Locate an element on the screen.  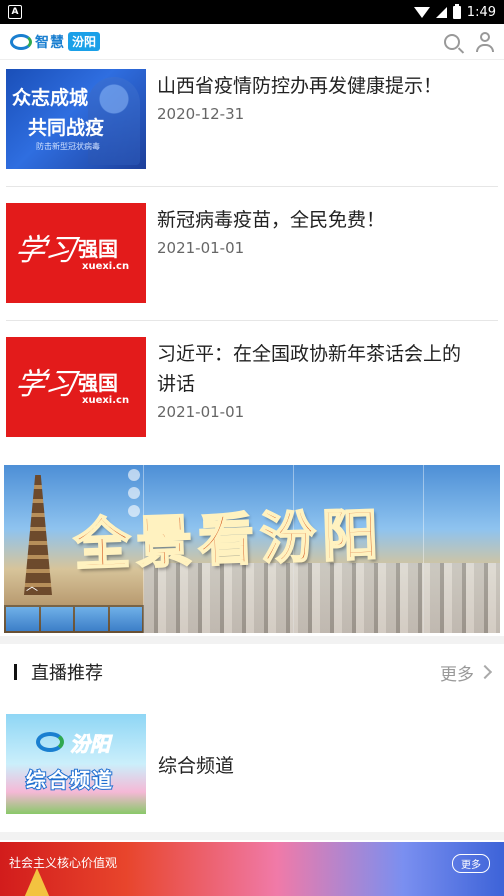
app-header: 智慧 汾阳 is located at coordinates (252, 42).